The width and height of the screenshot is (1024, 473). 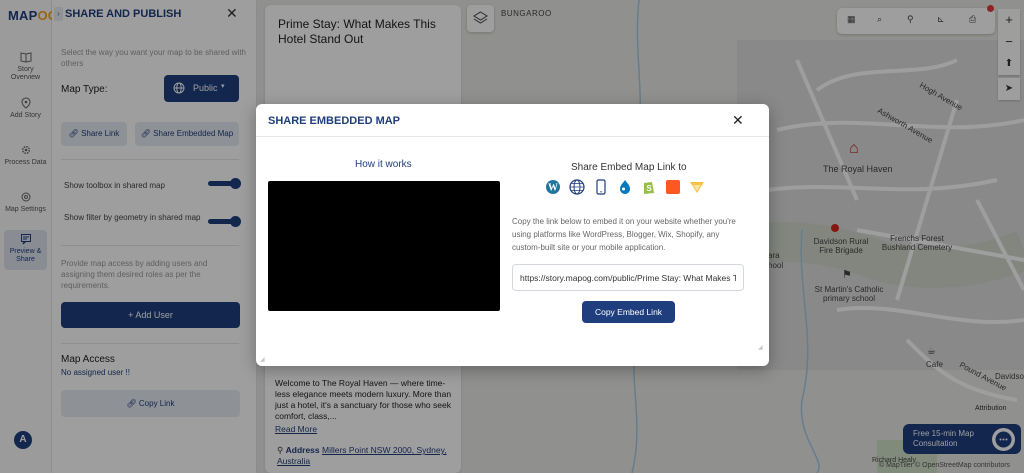 I want to click on blogger-icon, so click(x=673, y=187).